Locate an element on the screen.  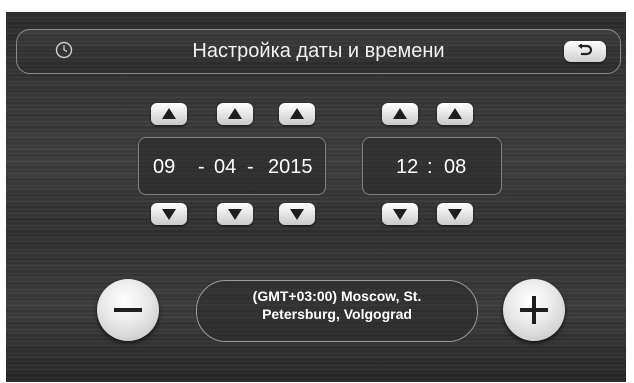
timezone-next-button is located at coordinates (534, 310).